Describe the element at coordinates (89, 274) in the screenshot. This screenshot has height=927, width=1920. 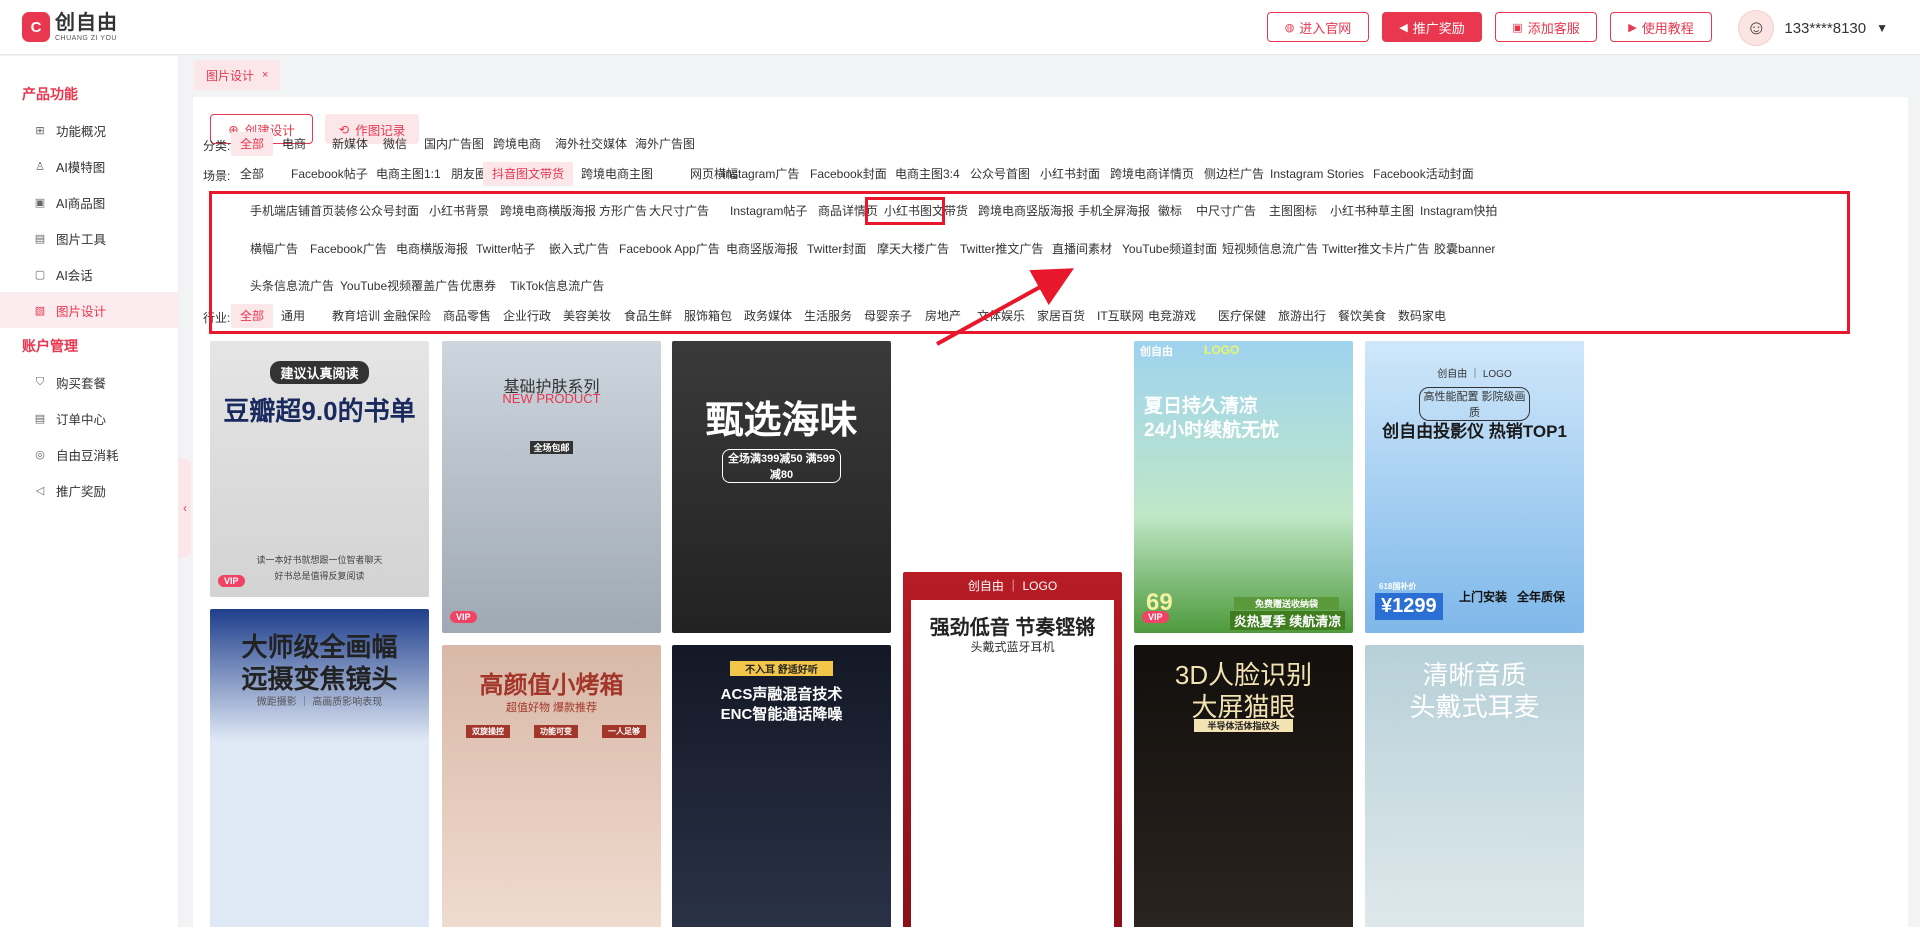
I see `sidebar-item-ai-chat: ▢ AI会话` at that location.